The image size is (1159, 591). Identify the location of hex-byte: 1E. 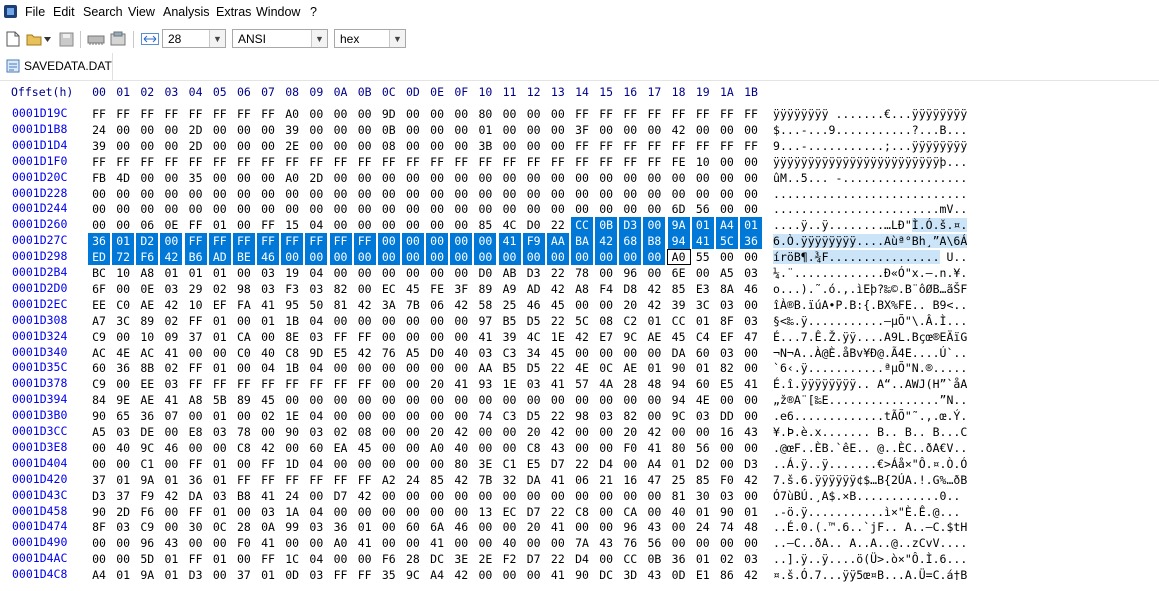
(558, 337).